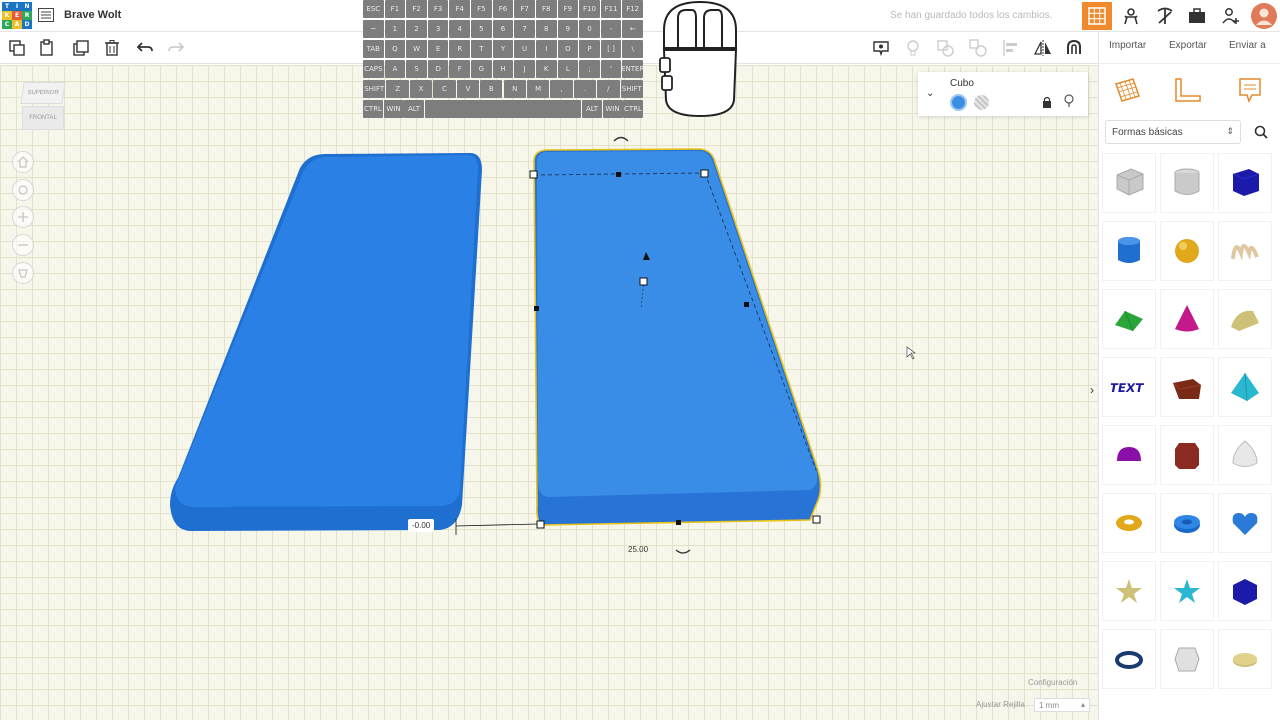  I want to click on import-button: Importar, so click(1127, 45).